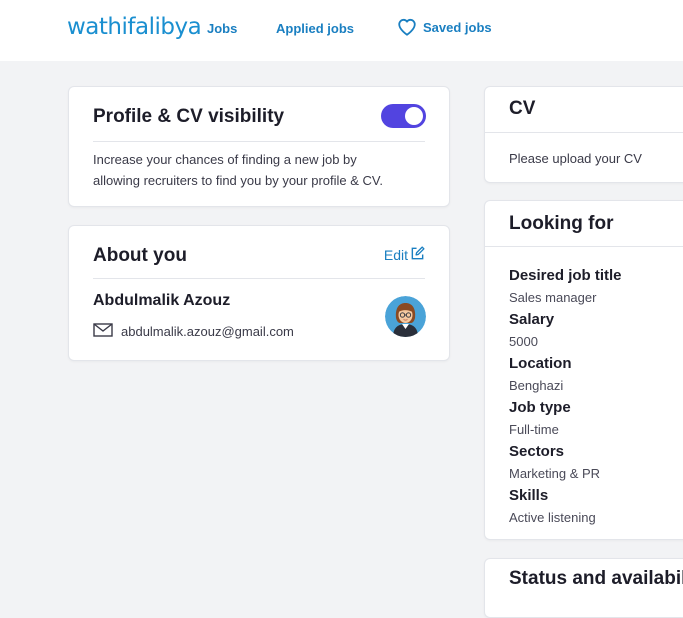 The height and width of the screenshot is (618, 683). Describe the element at coordinates (536, 385) in the screenshot. I see `field-value-location: Benghazi` at that location.